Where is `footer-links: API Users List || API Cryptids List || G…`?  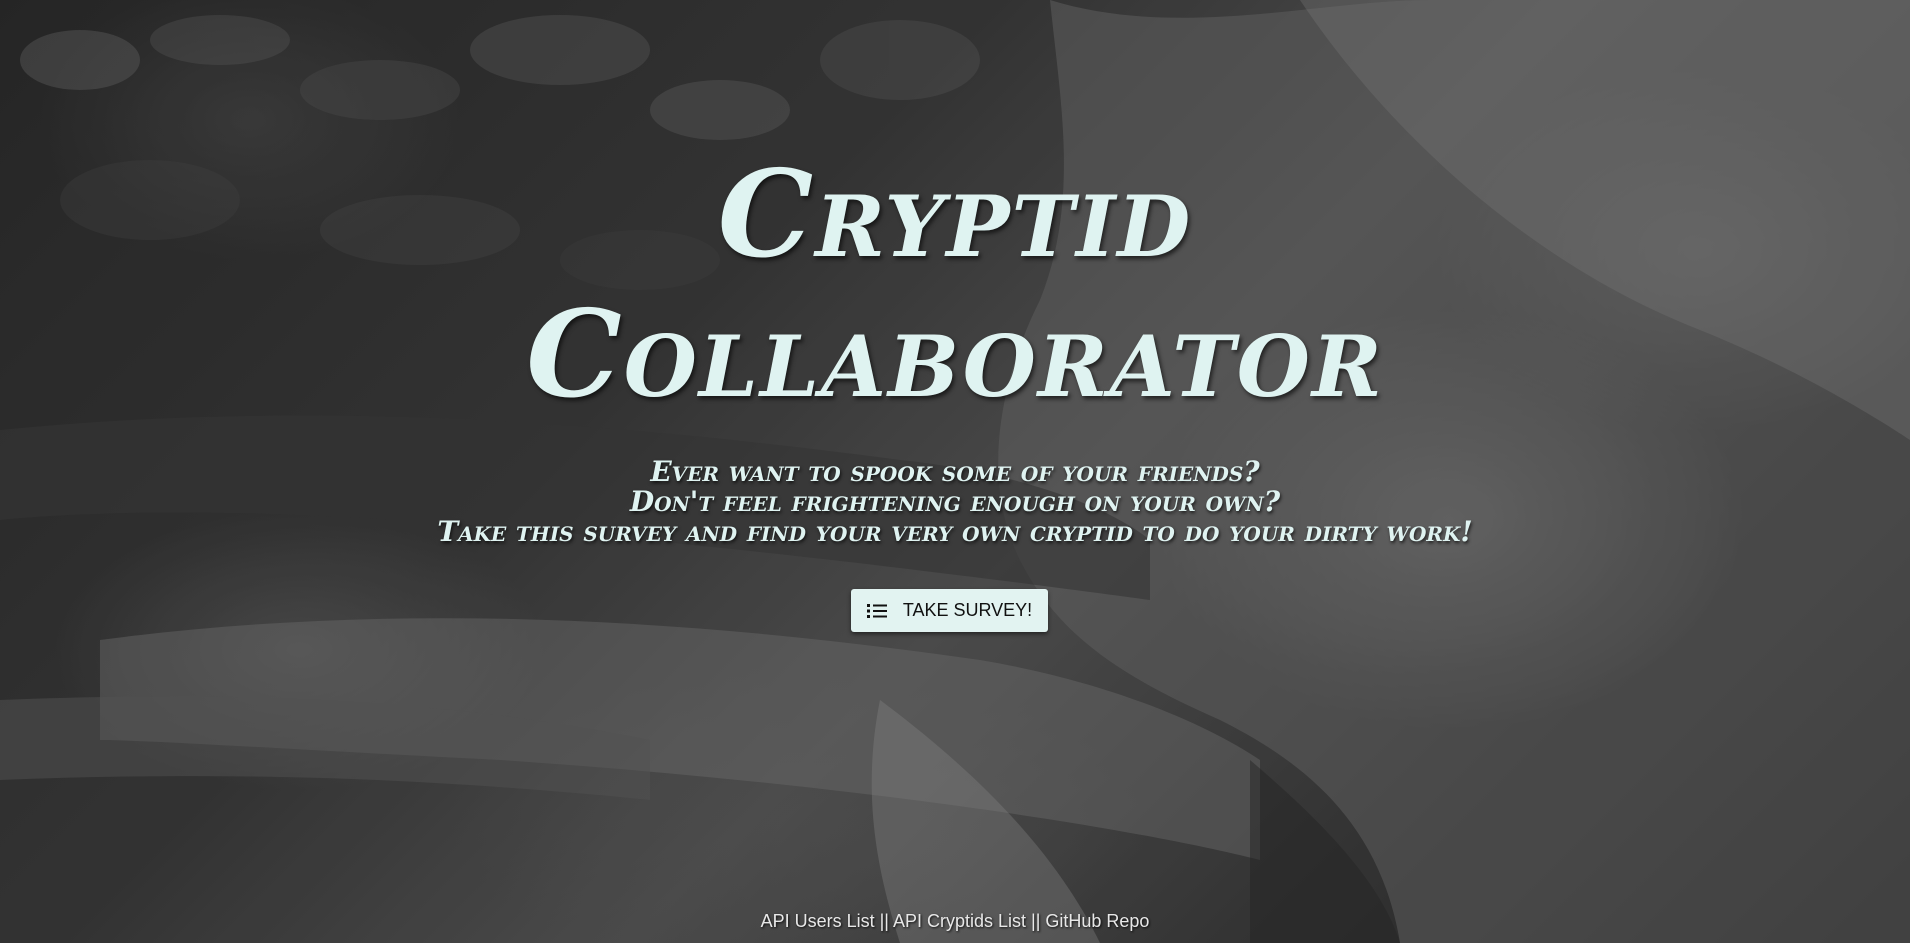 footer-links: API Users List || API Cryptids List || G… is located at coordinates (955, 921).